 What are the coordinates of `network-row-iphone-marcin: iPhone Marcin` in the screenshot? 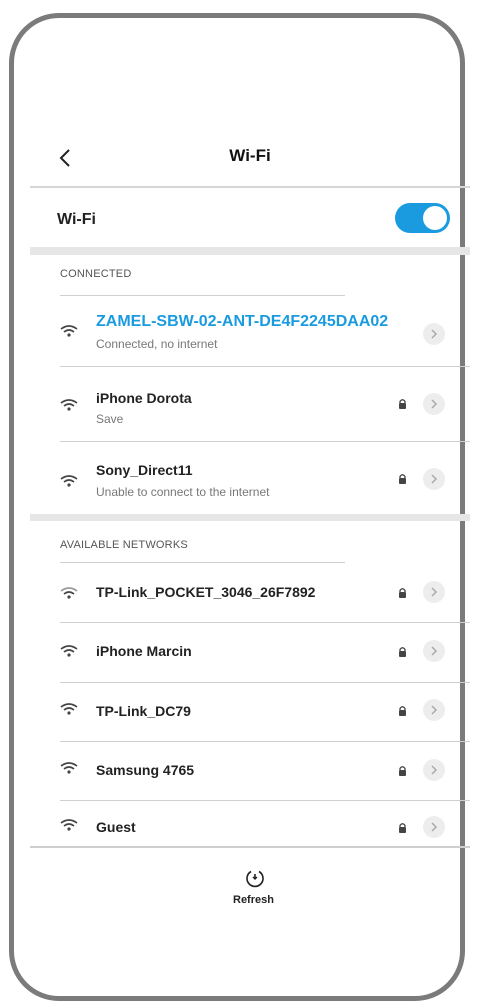 It's located at (250, 660).